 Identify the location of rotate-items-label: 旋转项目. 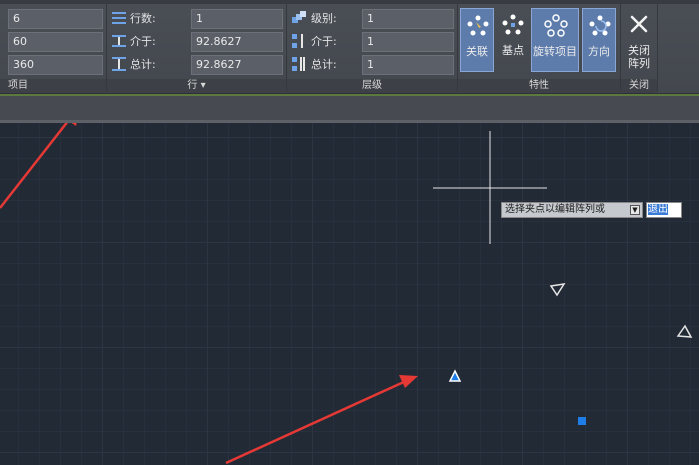
(555, 51).